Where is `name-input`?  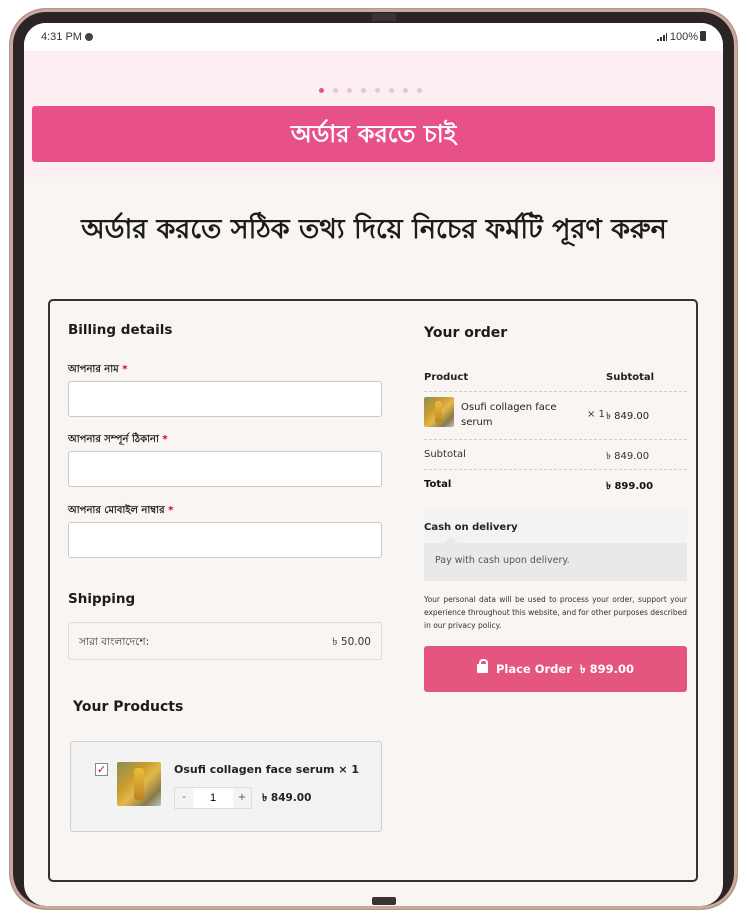 name-input is located at coordinates (225, 399).